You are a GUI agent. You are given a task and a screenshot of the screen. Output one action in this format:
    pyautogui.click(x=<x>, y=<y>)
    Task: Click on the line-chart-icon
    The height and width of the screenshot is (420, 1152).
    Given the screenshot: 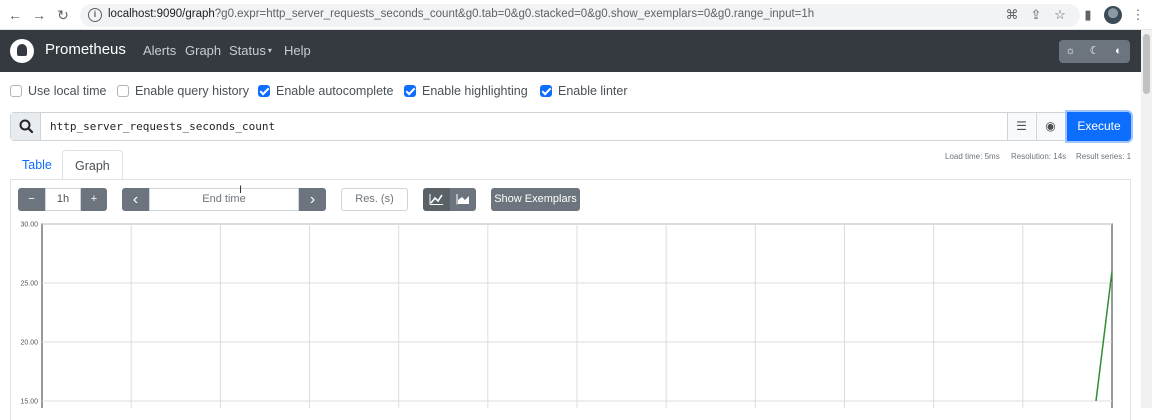 What is the action you would take?
    pyautogui.click(x=436, y=199)
    